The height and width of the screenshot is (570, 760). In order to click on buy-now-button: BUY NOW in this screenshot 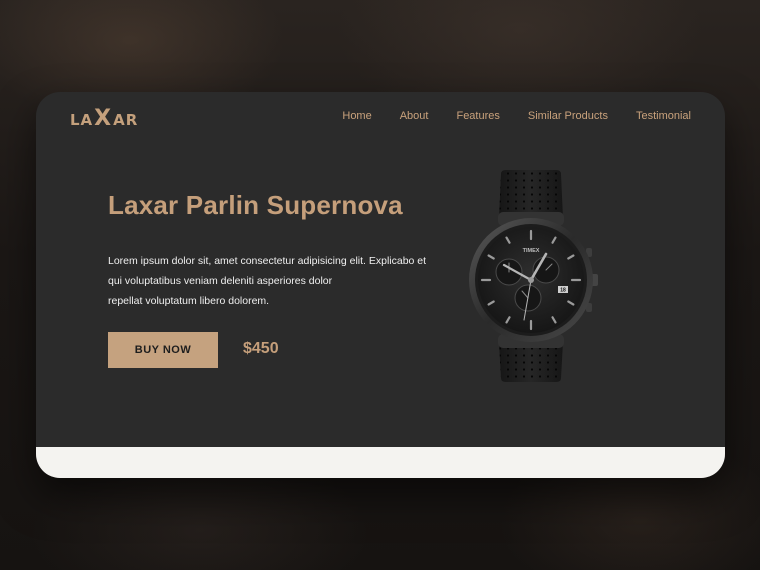, I will do `click(163, 350)`.